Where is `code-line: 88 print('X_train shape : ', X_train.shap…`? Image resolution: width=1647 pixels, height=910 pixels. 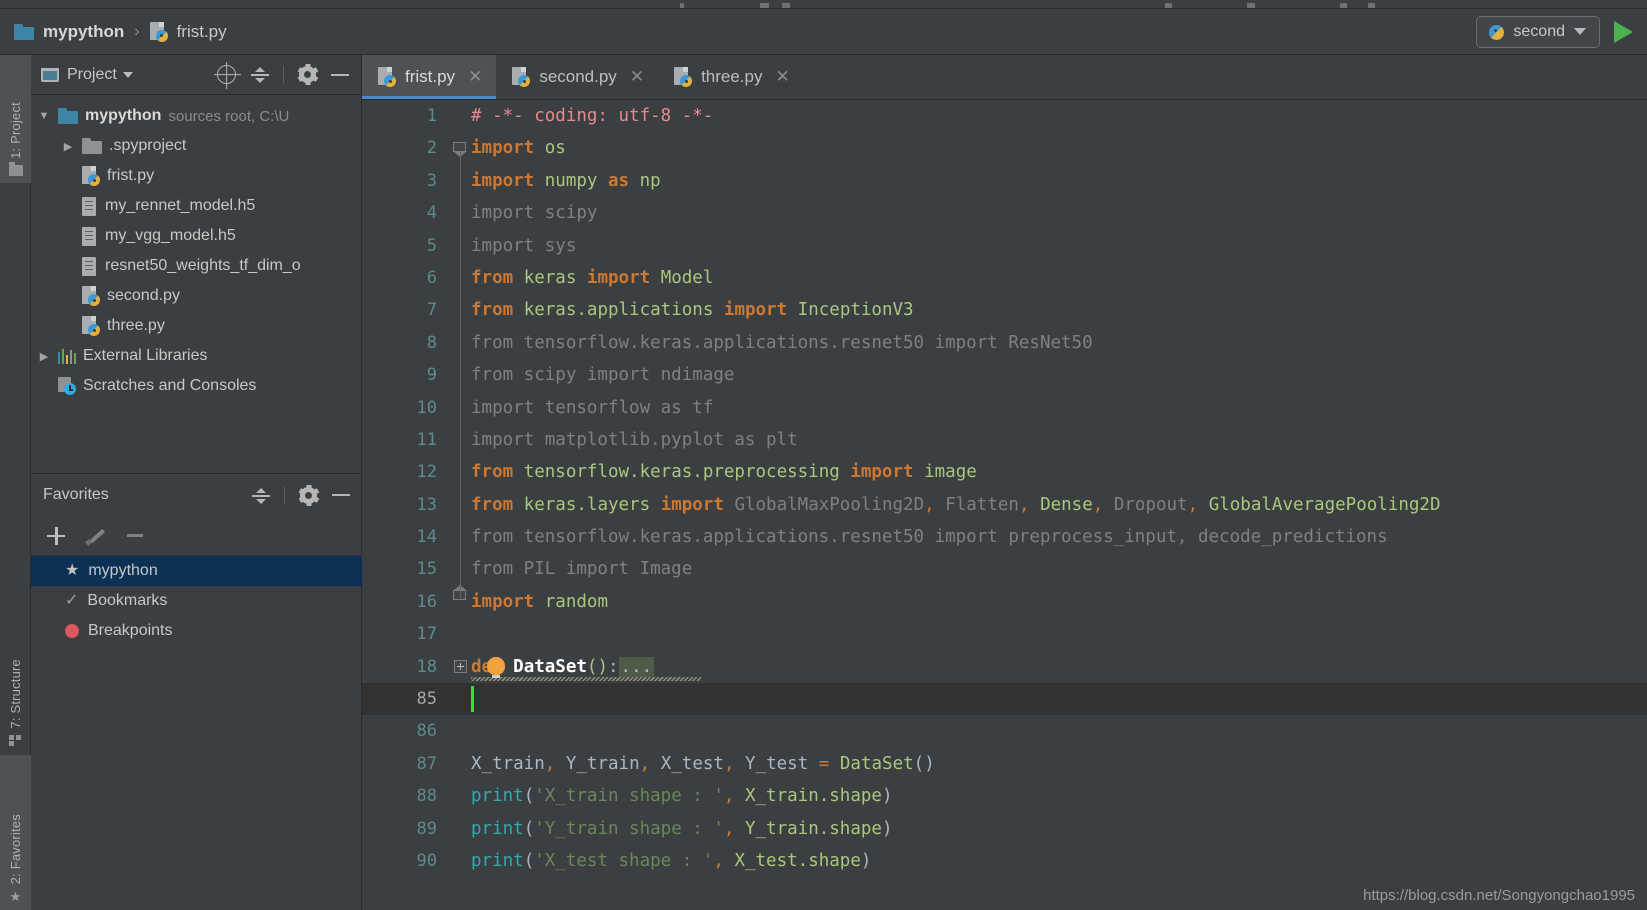
code-line: 88 print('X_train shape : ', X_train.shap… is located at coordinates (1004, 796).